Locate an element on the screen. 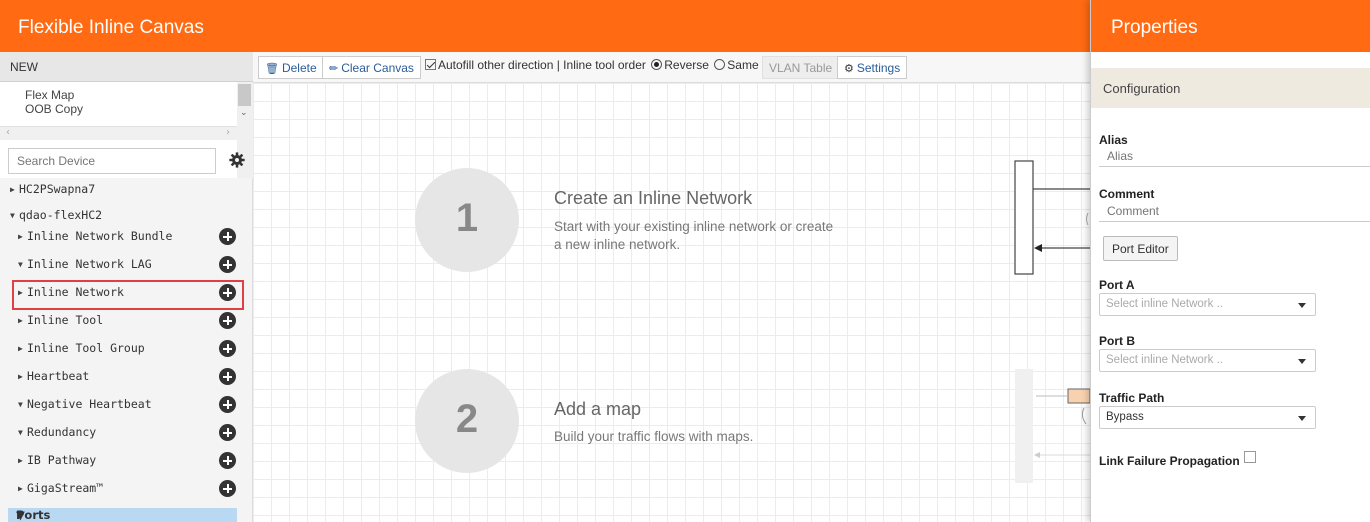 The width and height of the screenshot is (1370, 522). traffic-path-select: Bypass is located at coordinates (1207, 417).